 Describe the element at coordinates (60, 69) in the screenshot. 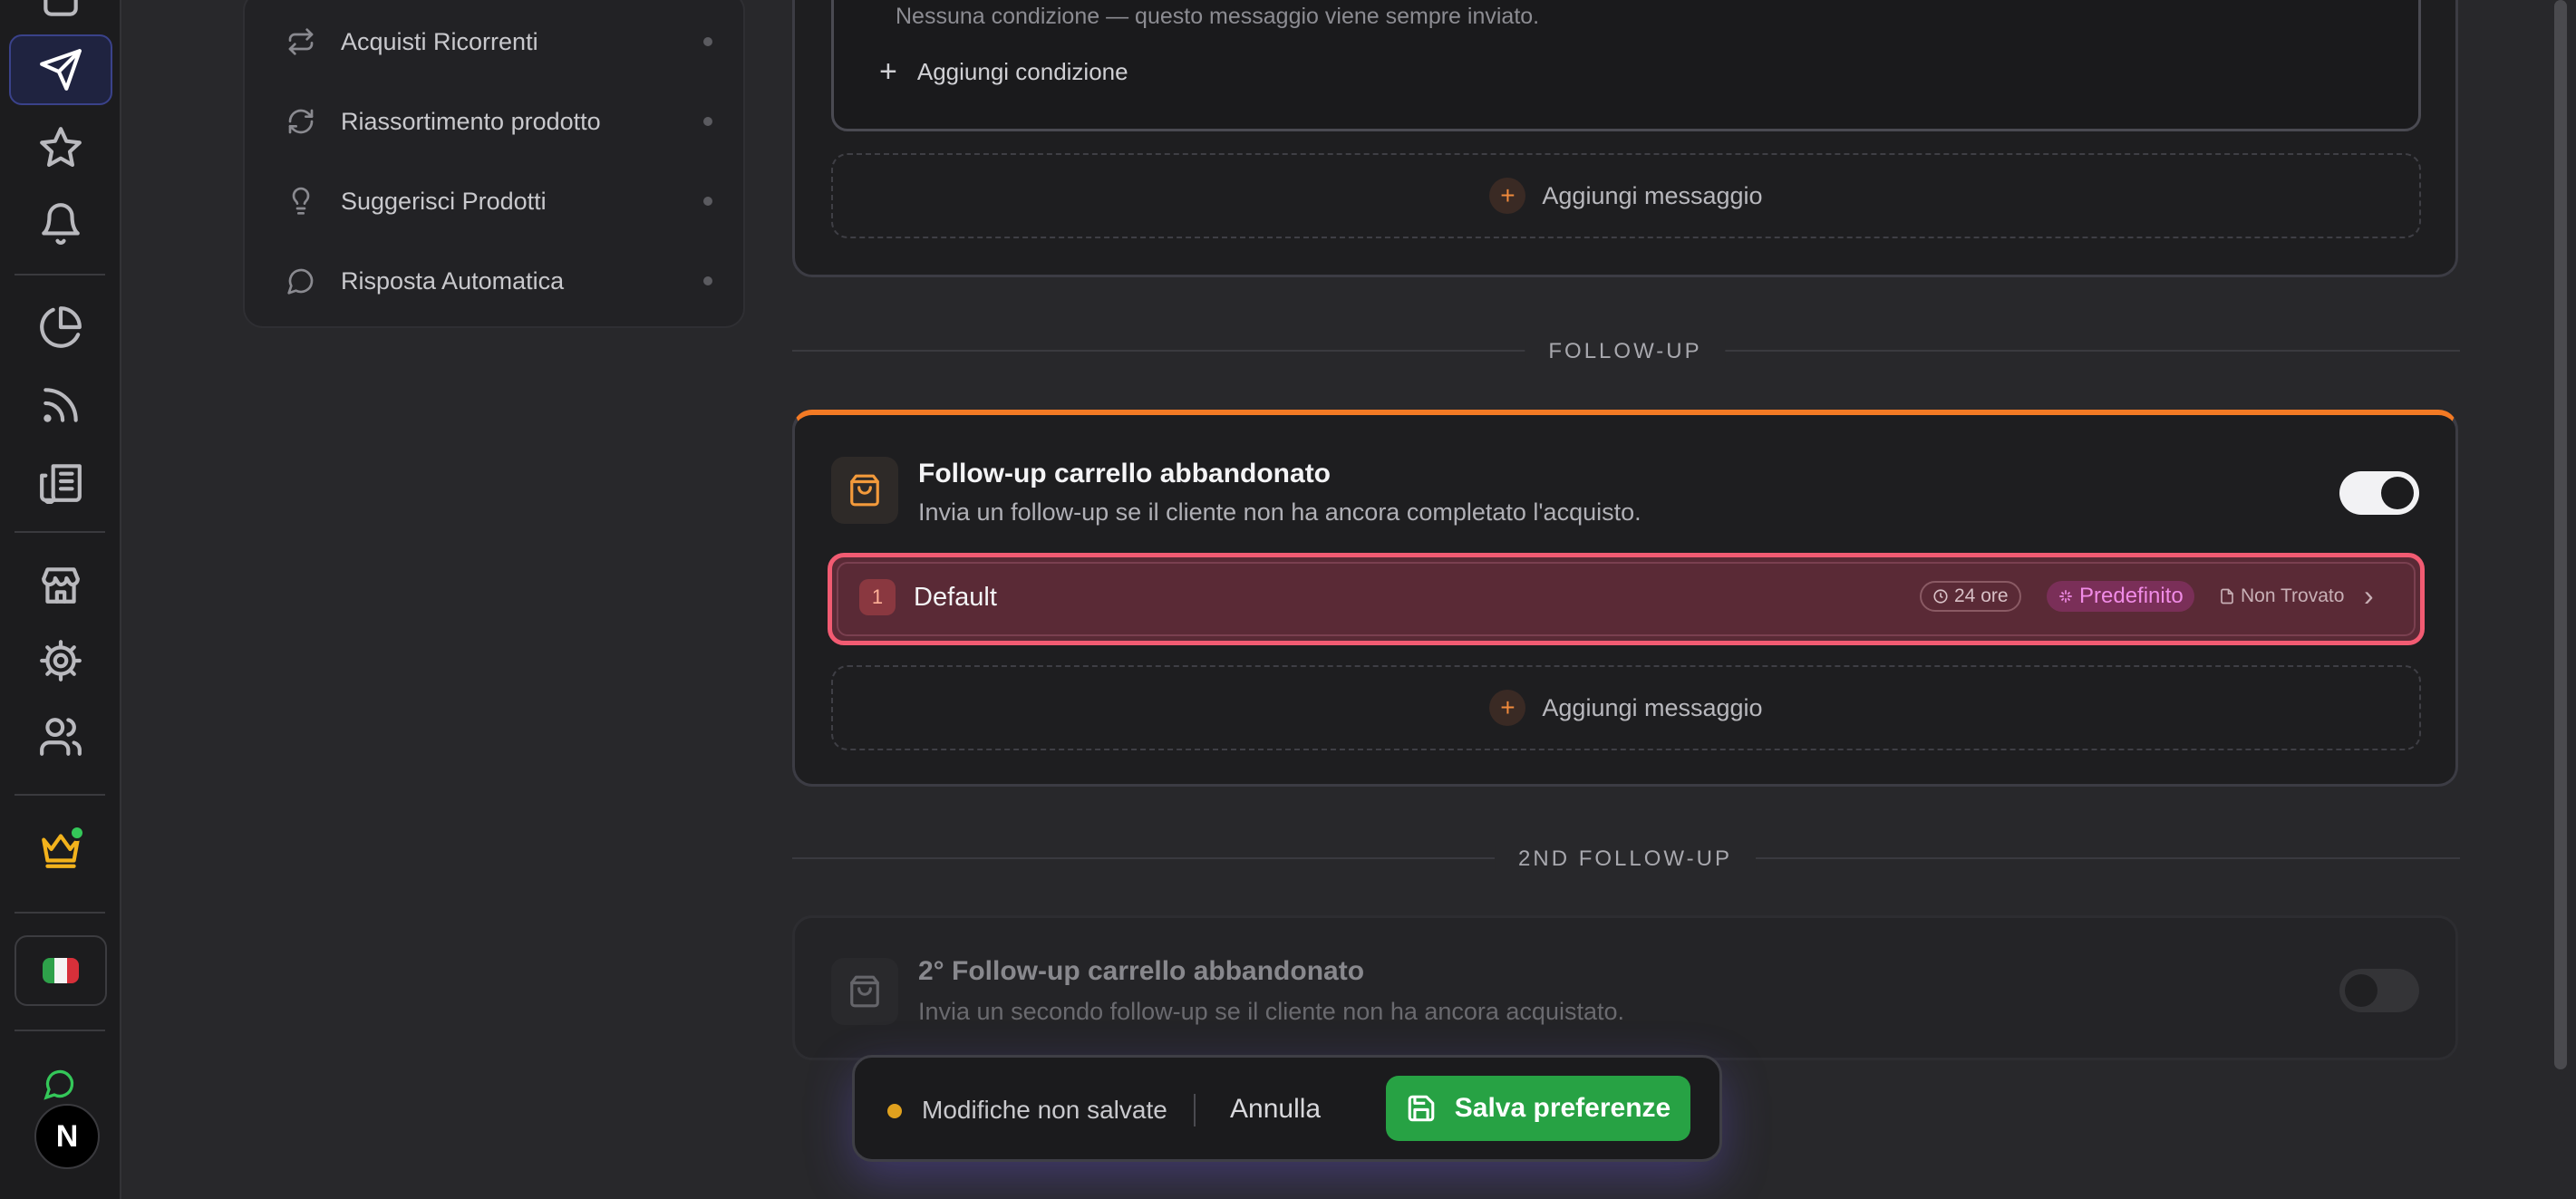

I see `send-icon` at that location.